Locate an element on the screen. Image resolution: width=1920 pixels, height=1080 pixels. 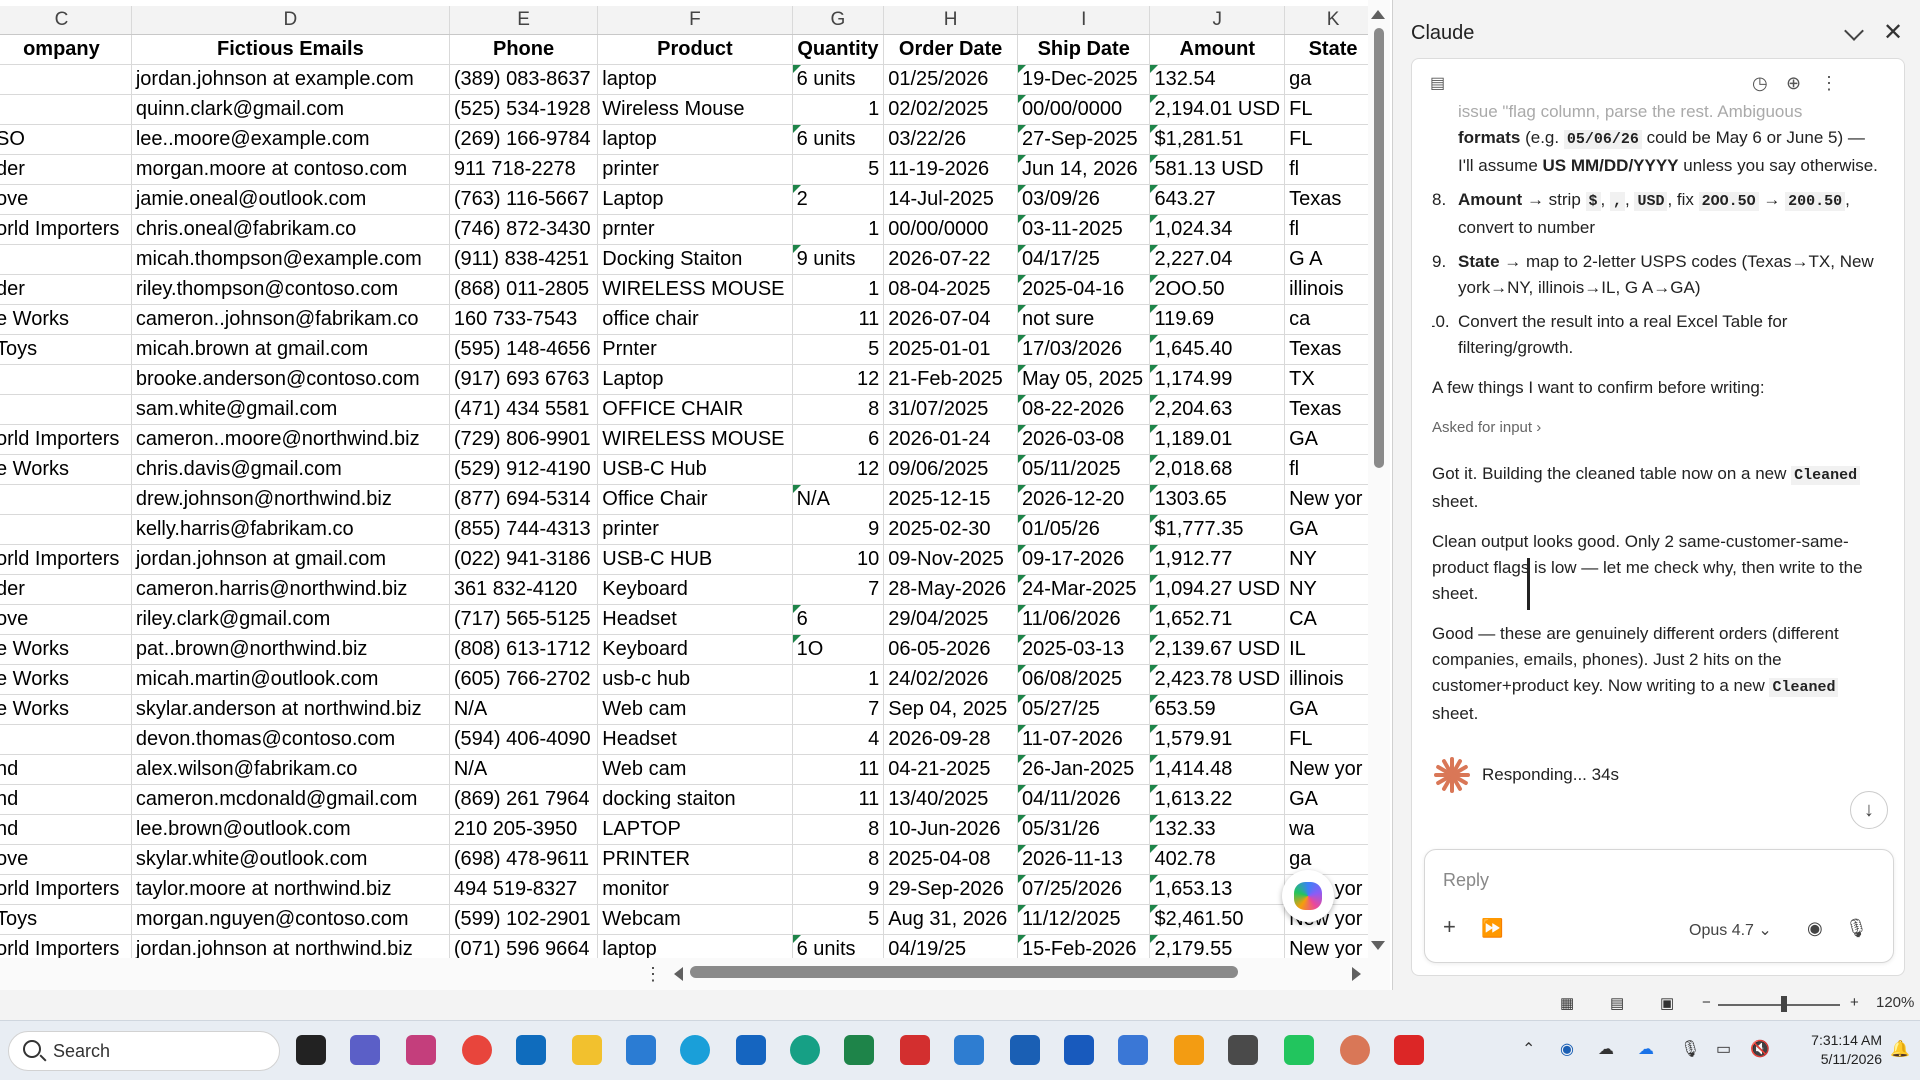
cell: riley.clark@gmail.com is located at coordinates (290, 619).